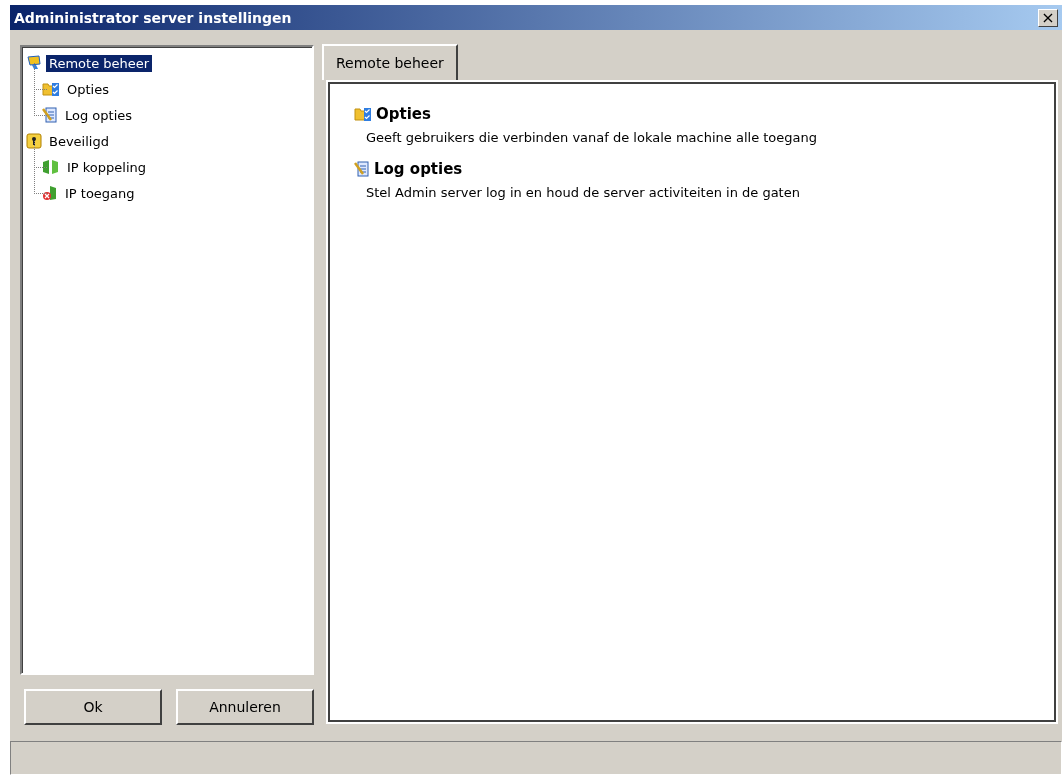  Describe the element at coordinates (79, 141) in the screenshot. I see `tree-item: Beveiligd` at that location.